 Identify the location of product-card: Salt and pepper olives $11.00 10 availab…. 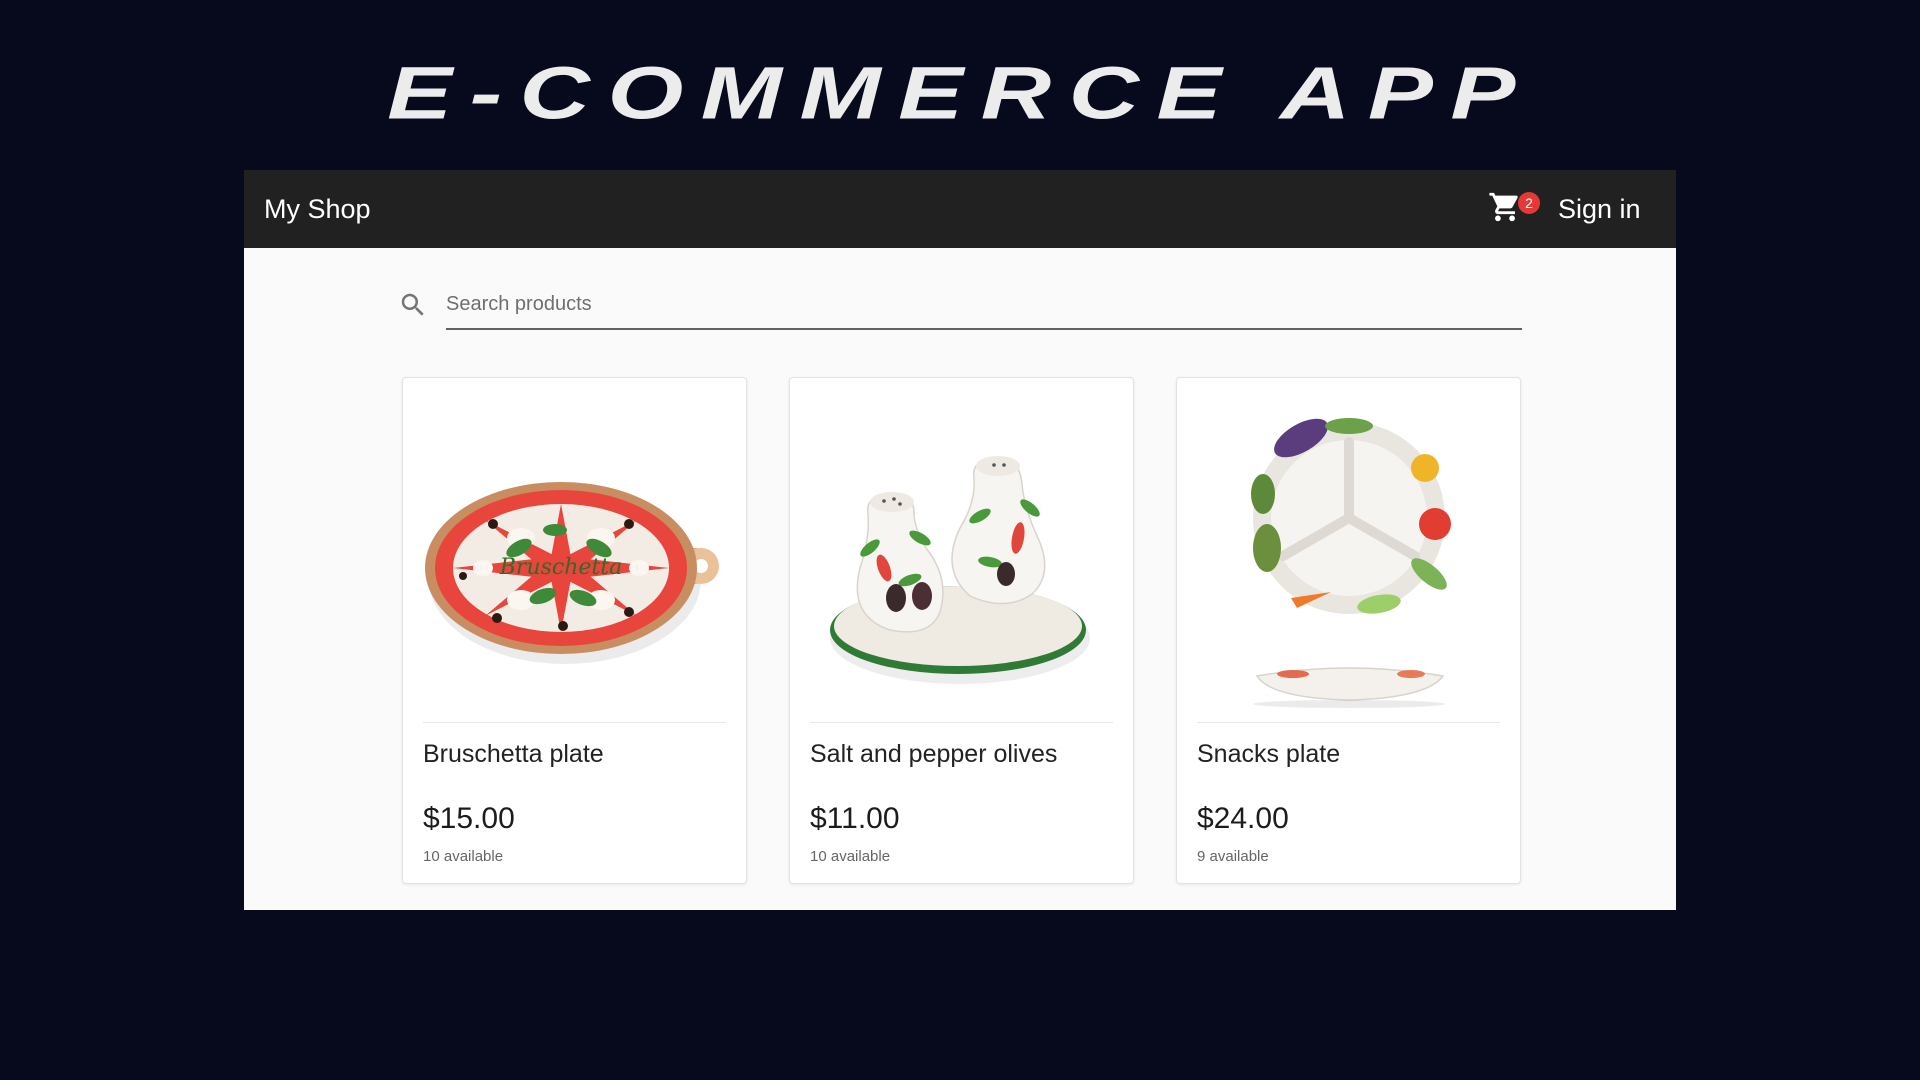
(961, 630).